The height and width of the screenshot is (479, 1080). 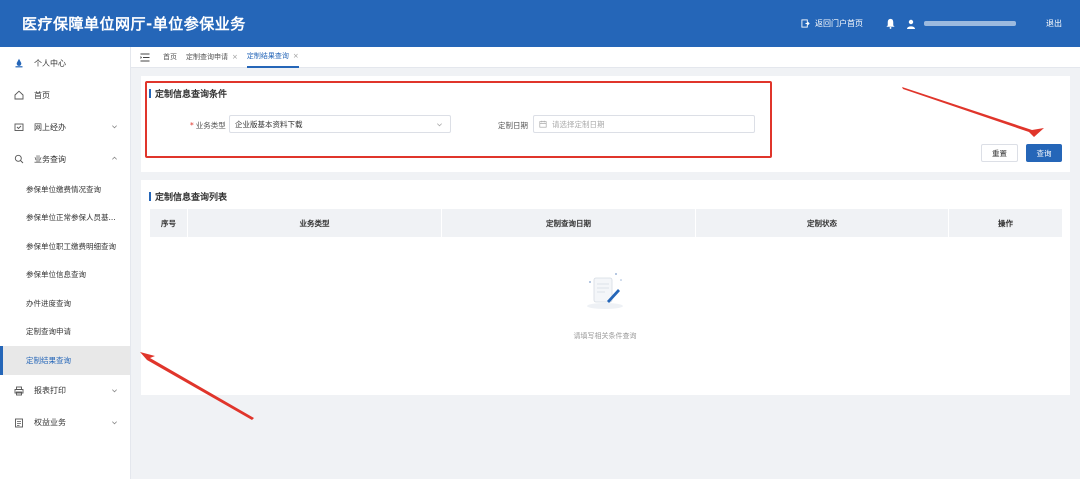 What do you see at coordinates (513, 125) in the screenshot?
I see `custom-date-label: 定制日期` at bounding box center [513, 125].